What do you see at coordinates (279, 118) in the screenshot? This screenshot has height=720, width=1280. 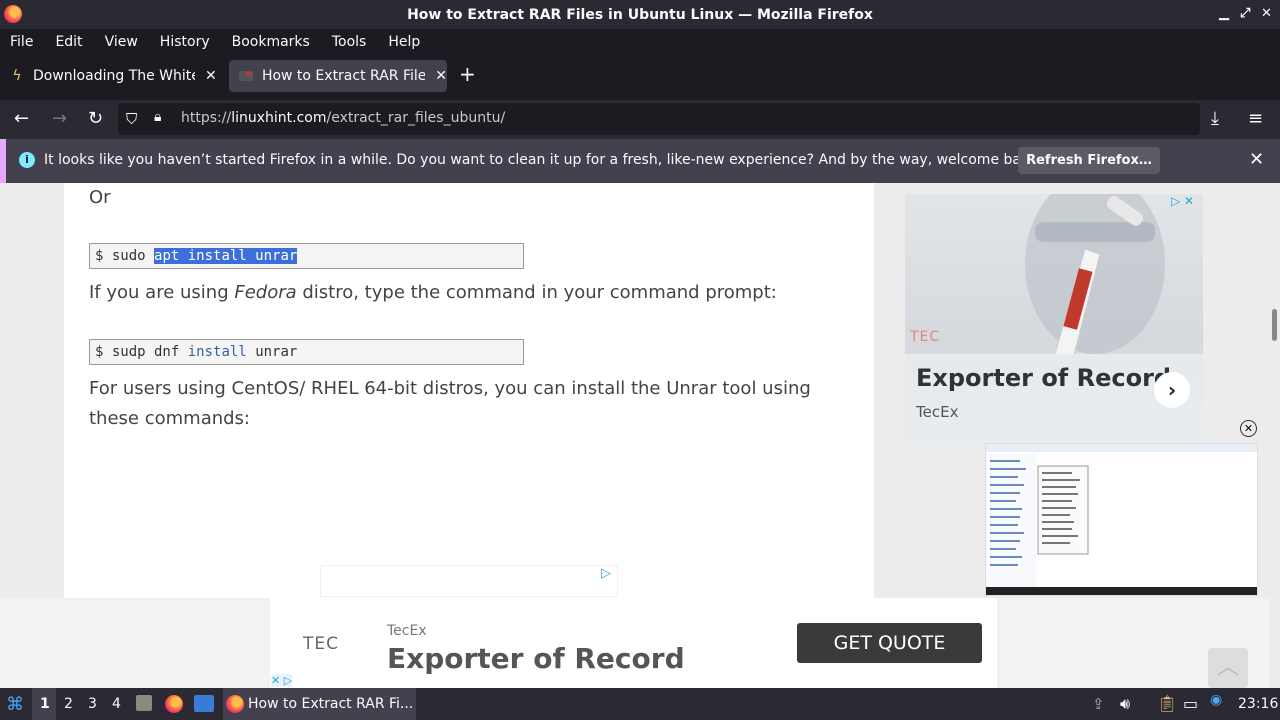 I see `url-domain: linuxhint.com` at bounding box center [279, 118].